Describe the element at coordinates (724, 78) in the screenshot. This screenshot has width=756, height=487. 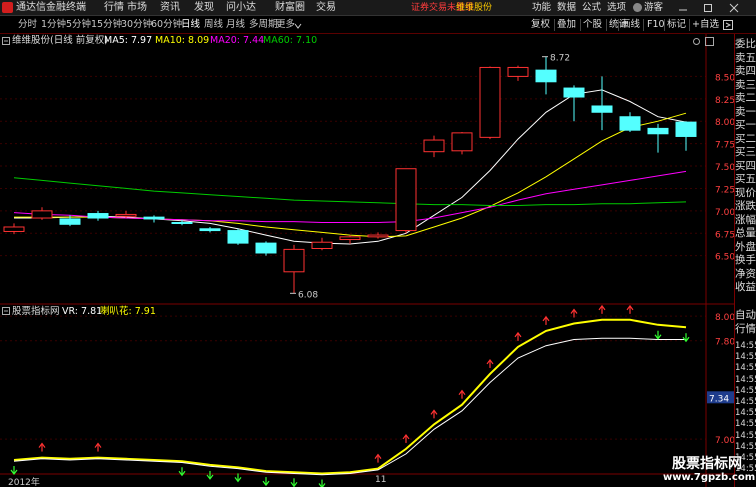
I see `price-tick-label: 8.50` at that location.